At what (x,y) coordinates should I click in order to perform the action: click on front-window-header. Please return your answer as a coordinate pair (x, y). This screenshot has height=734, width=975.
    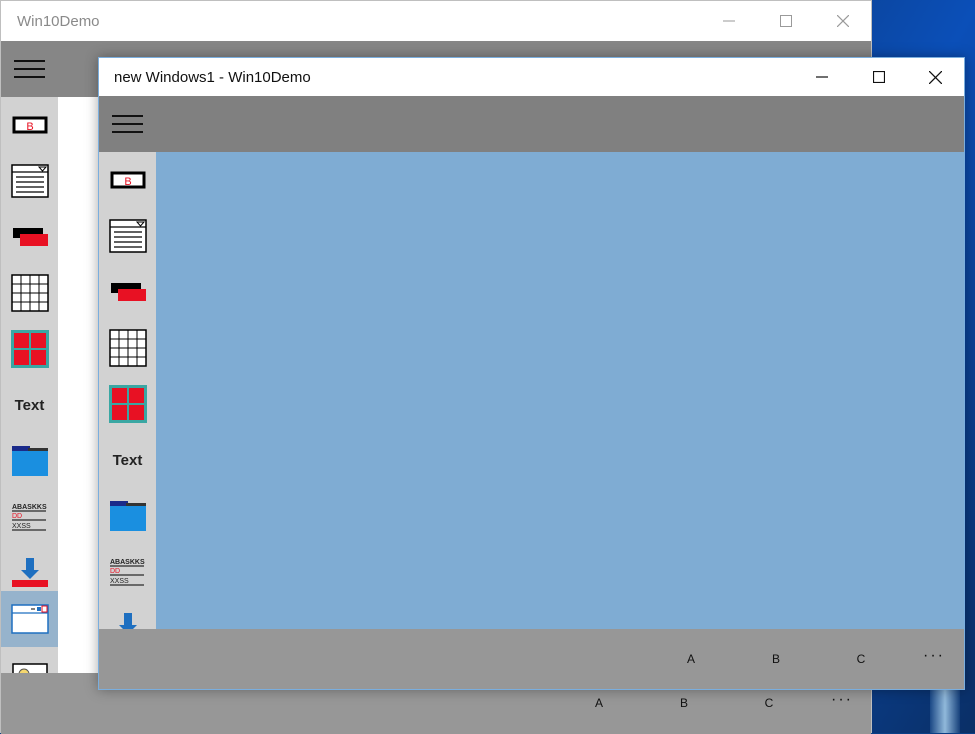
    Looking at the image, I should click on (531, 124).